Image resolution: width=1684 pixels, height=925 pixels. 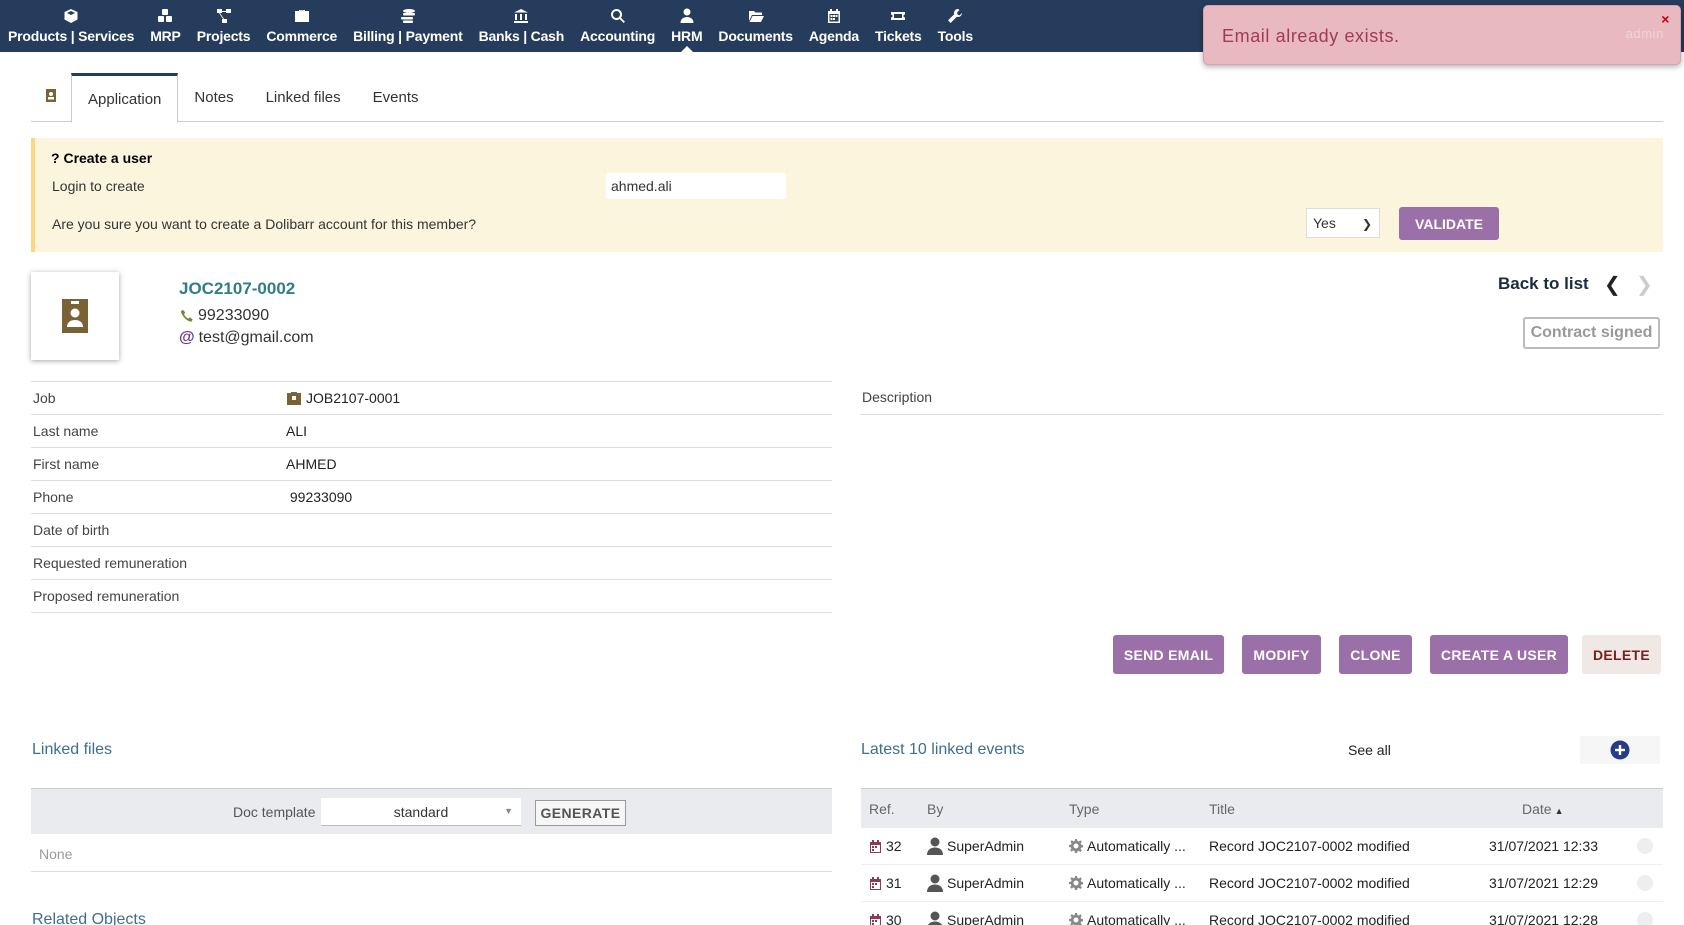 What do you see at coordinates (431, 530) in the screenshot?
I see `field-row-birth: Date of birth` at bounding box center [431, 530].